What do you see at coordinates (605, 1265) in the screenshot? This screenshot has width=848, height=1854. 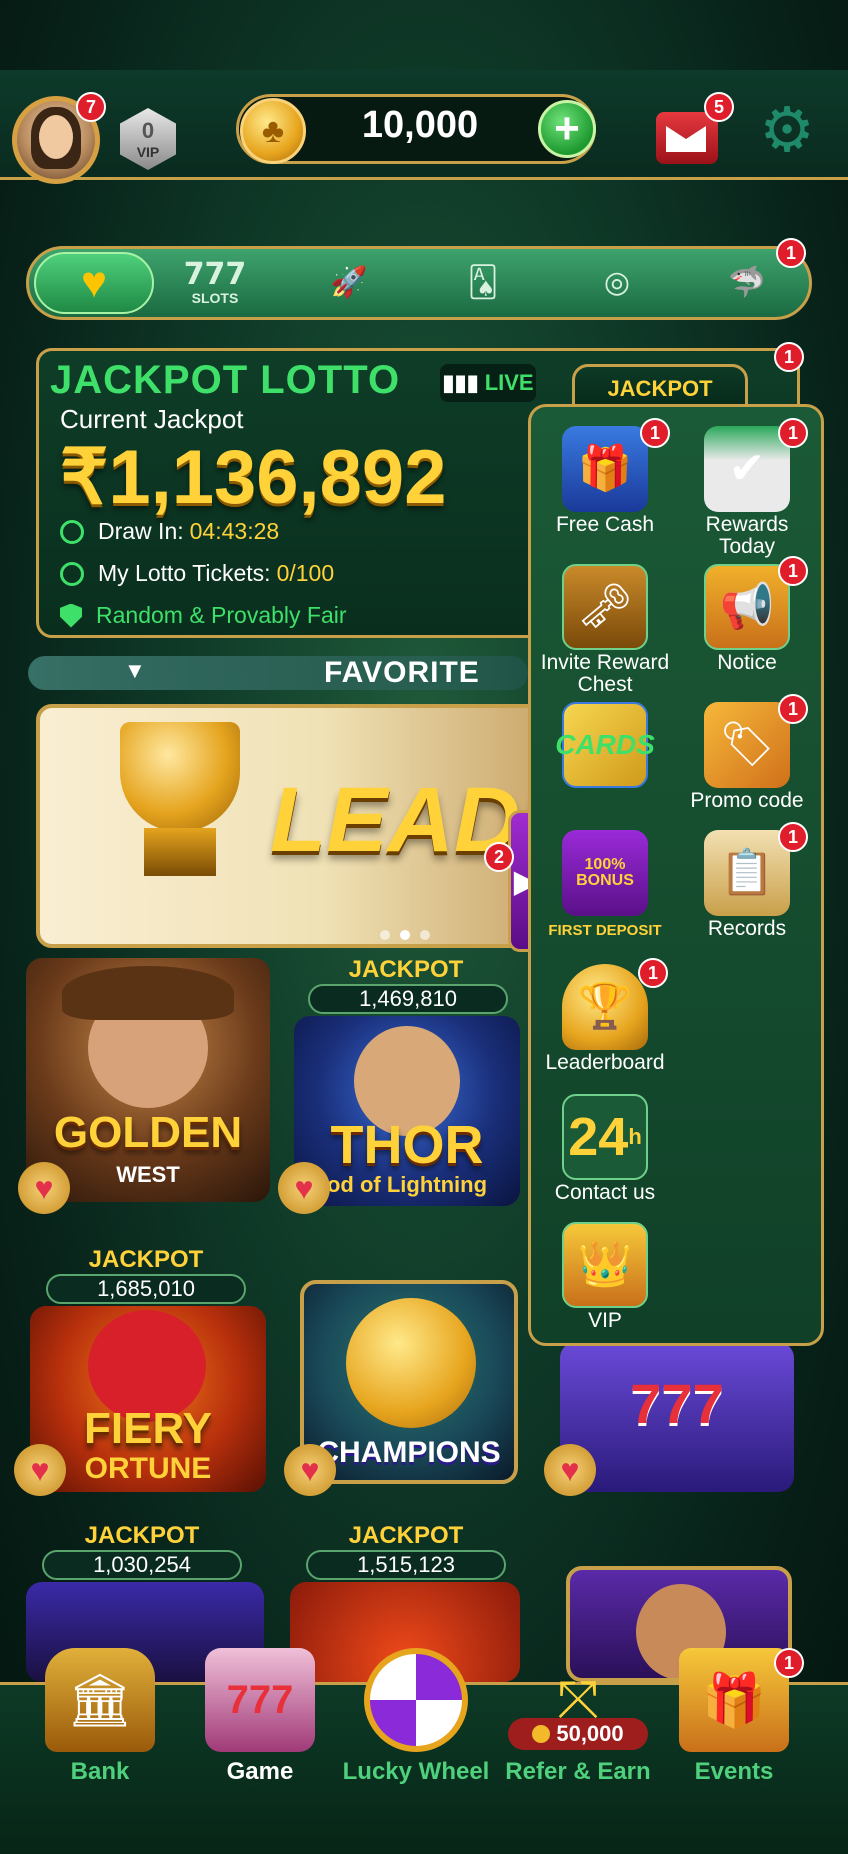 I see `crown-icon: 👑` at bounding box center [605, 1265].